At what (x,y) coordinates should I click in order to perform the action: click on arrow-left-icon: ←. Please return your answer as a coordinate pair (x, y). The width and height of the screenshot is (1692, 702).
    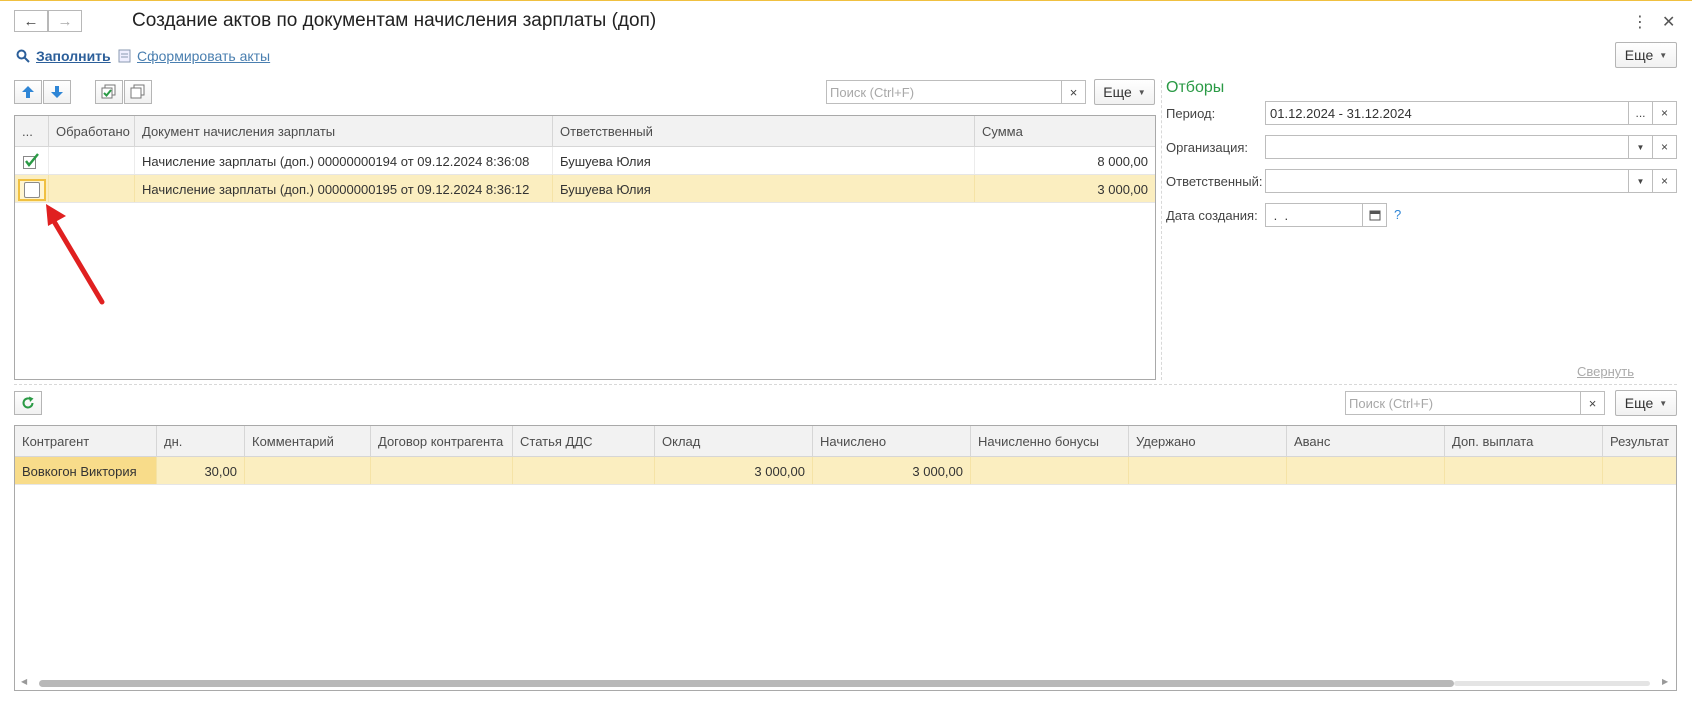
    Looking at the image, I should click on (31, 21).